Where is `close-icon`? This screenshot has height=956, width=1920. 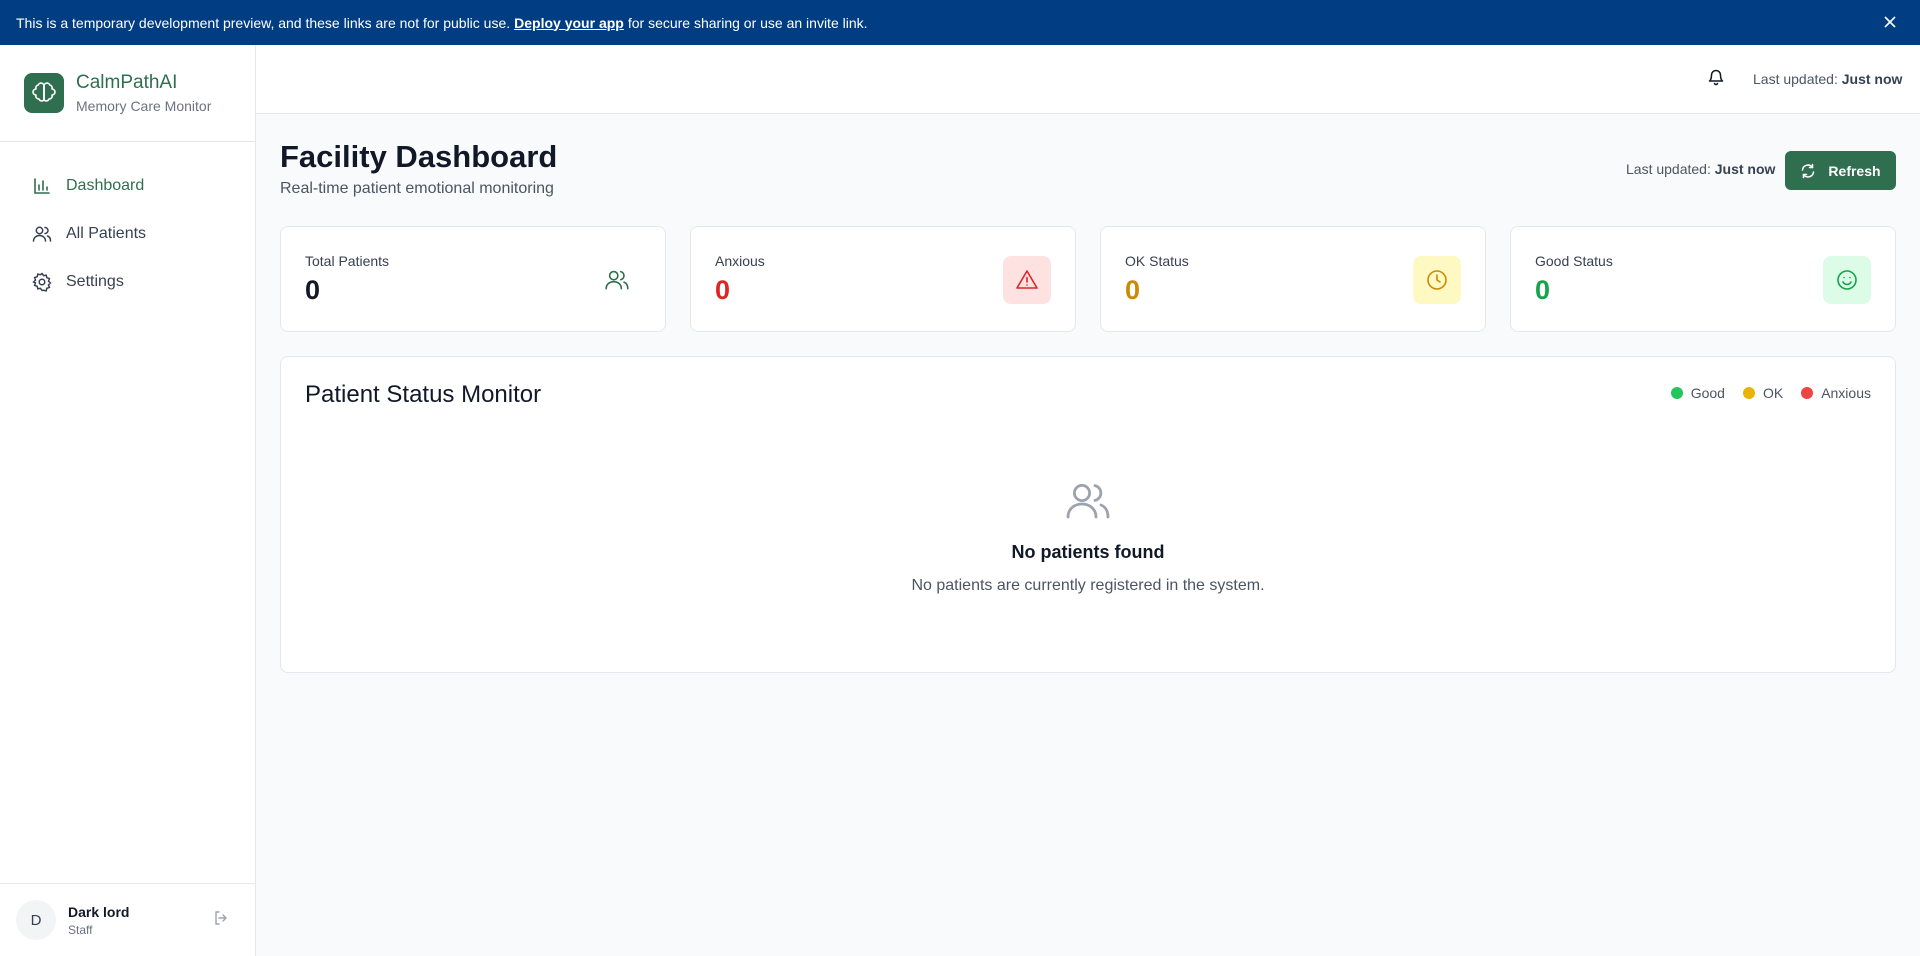
close-icon is located at coordinates (1890, 22).